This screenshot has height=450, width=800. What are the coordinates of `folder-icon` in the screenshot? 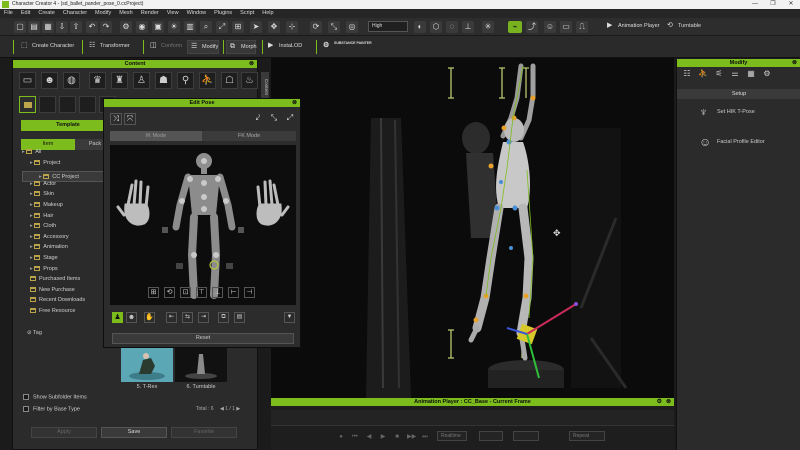 It's located at (67, 104).